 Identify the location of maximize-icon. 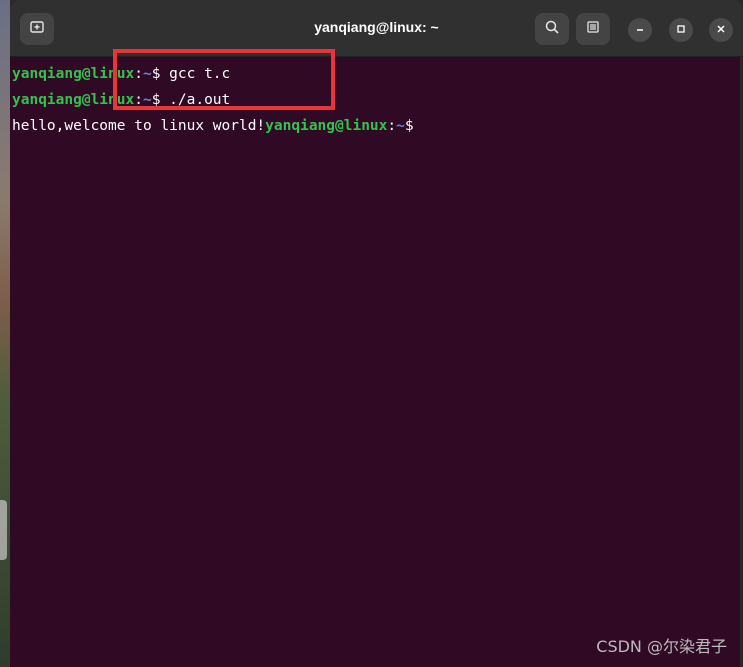
(681, 30).